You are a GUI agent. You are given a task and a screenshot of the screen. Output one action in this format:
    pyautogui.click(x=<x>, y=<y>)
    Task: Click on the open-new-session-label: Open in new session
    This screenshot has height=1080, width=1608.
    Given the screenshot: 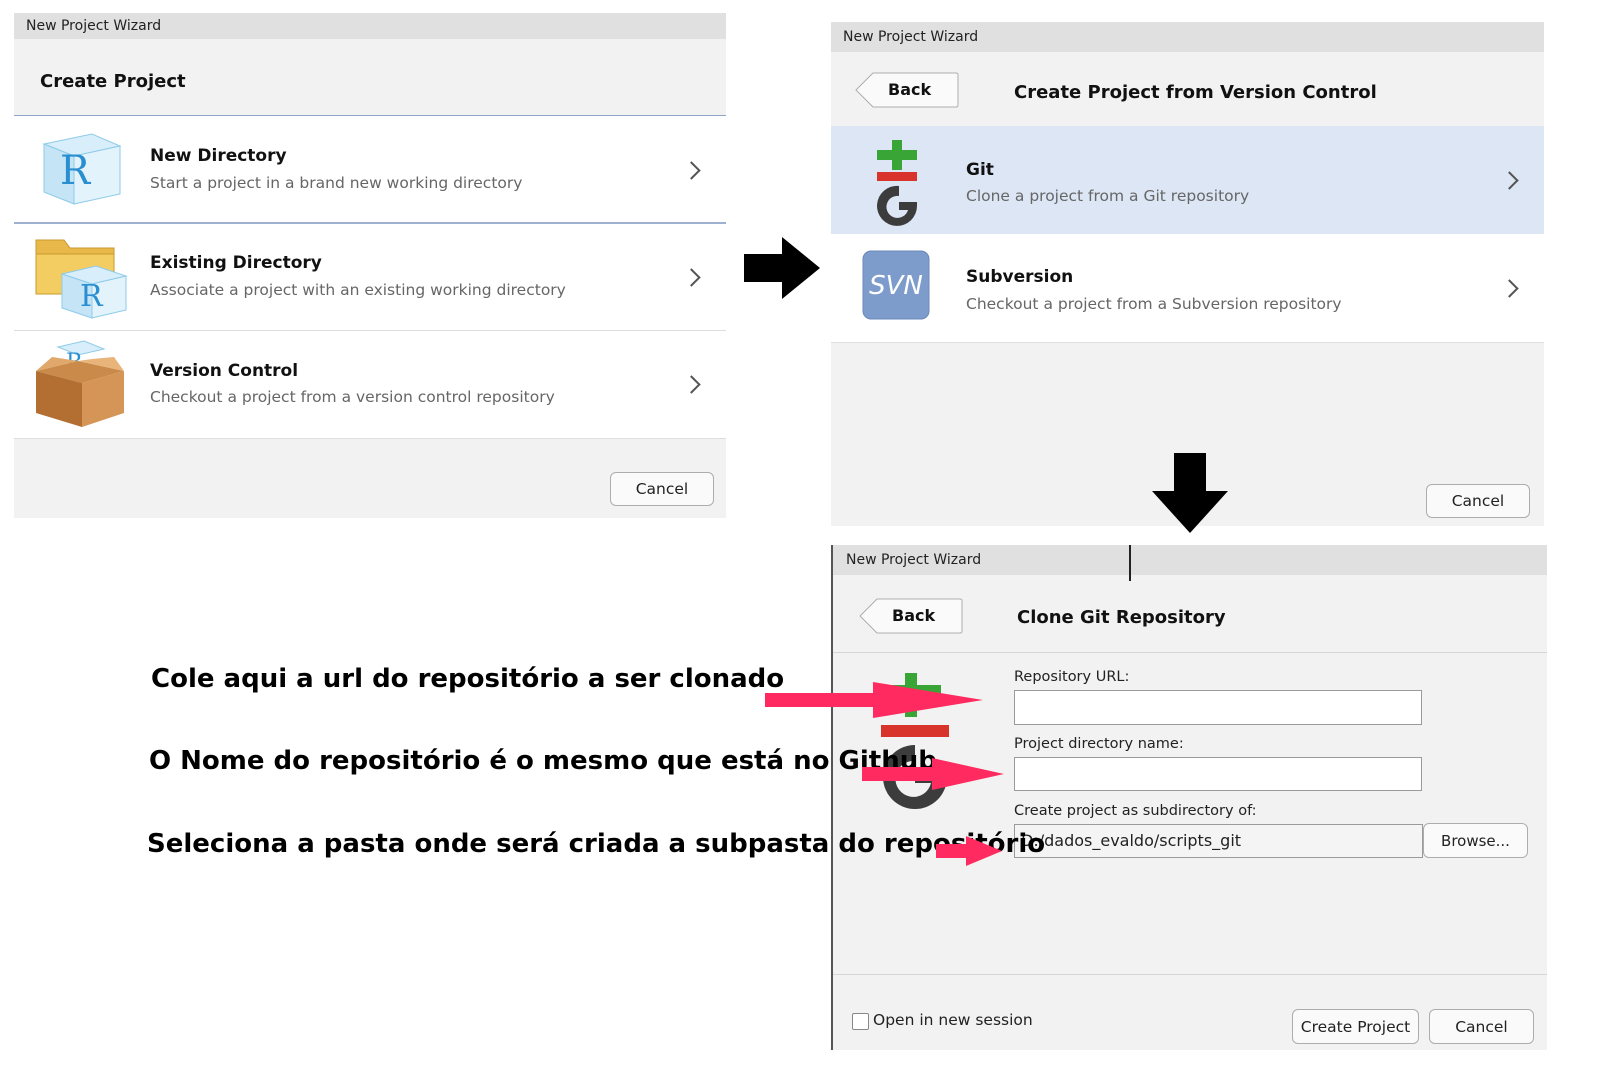 What is the action you would take?
    pyautogui.click(x=953, y=1020)
    